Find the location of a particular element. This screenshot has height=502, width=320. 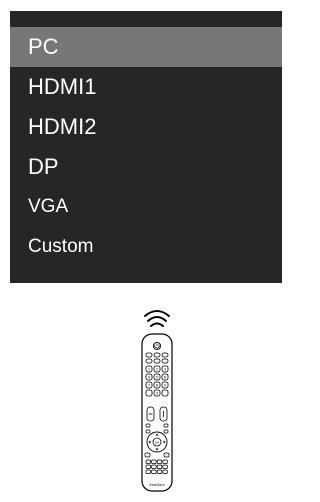

menu-item-vga: VGA is located at coordinates (146, 207).